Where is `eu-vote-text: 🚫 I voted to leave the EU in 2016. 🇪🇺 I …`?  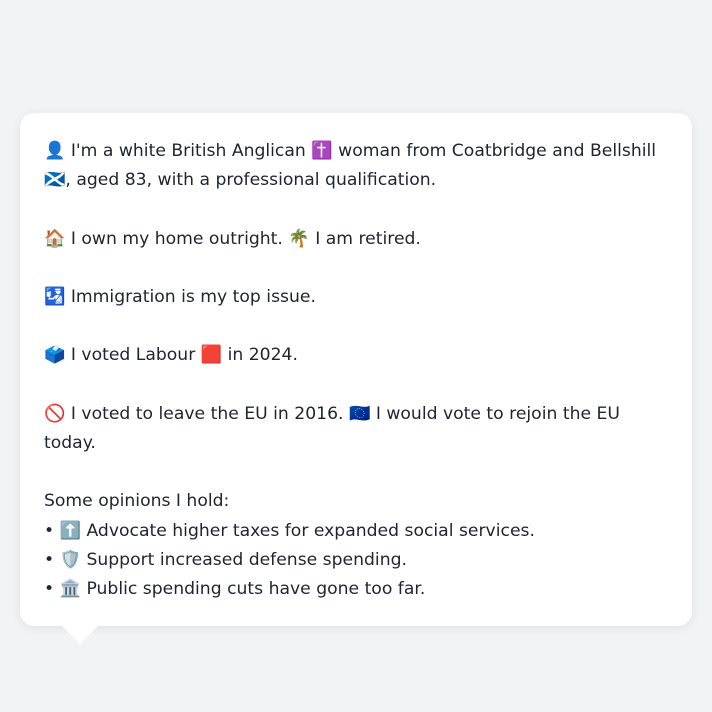 eu-vote-text: 🚫 I voted to leave the EU in 2016. 🇪🇺 I … is located at coordinates (332, 428).